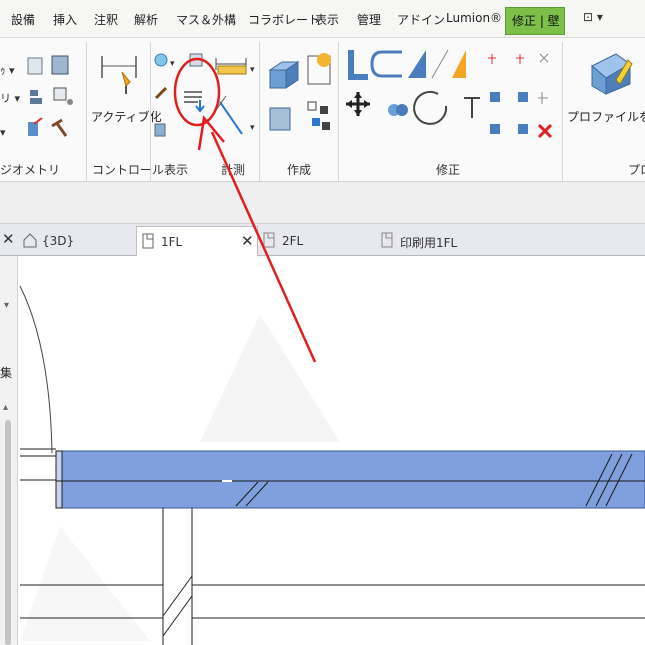 This screenshot has height=645, width=645. Describe the element at coordinates (197, 92) in the screenshot. I see `annotation-circle` at that location.